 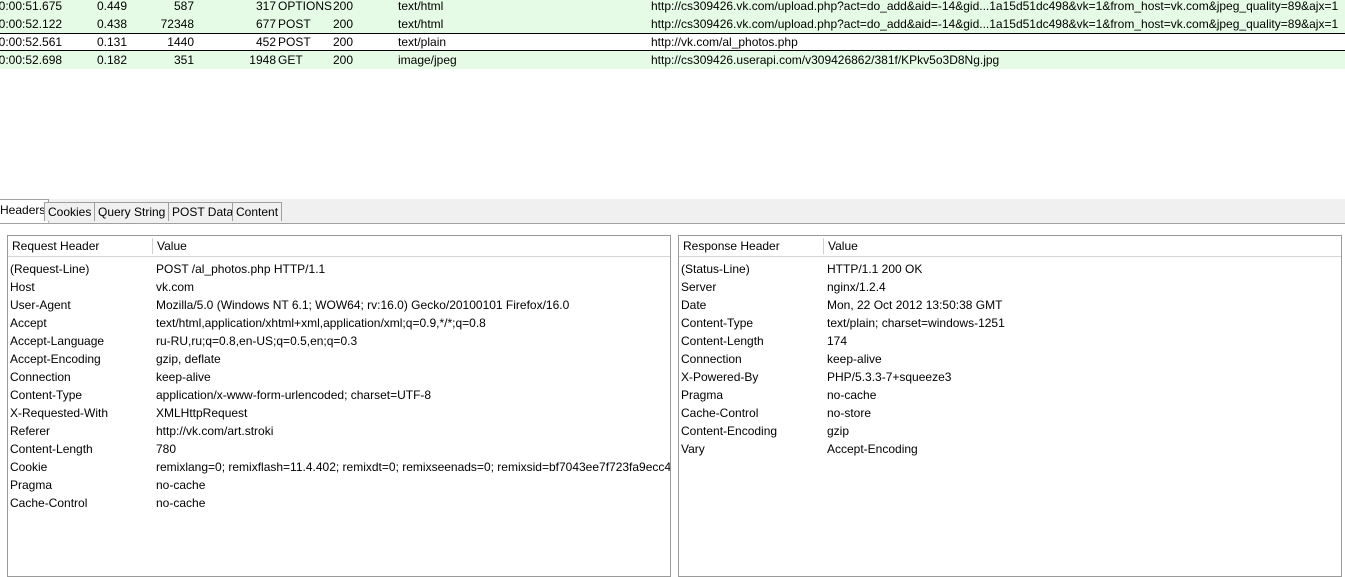 What do you see at coordinates (715, 269) in the screenshot?
I see `header-name: (Status-Line)` at bounding box center [715, 269].